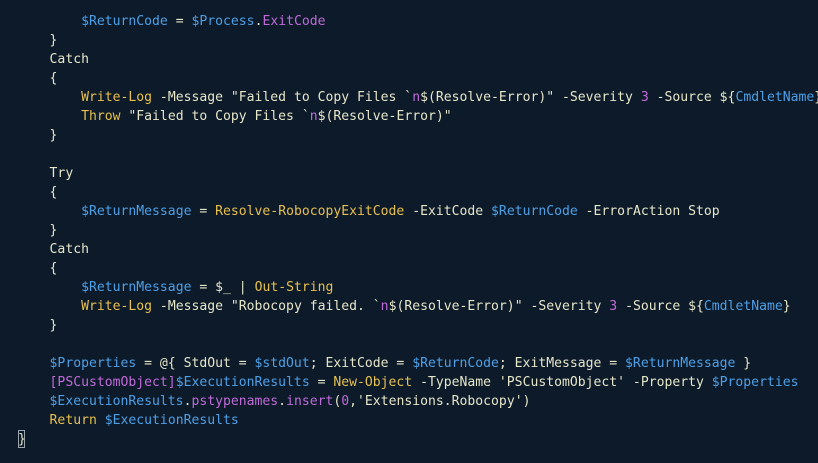  I want to click on token-default: -Message "Failed to Copy Files `, so click(282, 97).